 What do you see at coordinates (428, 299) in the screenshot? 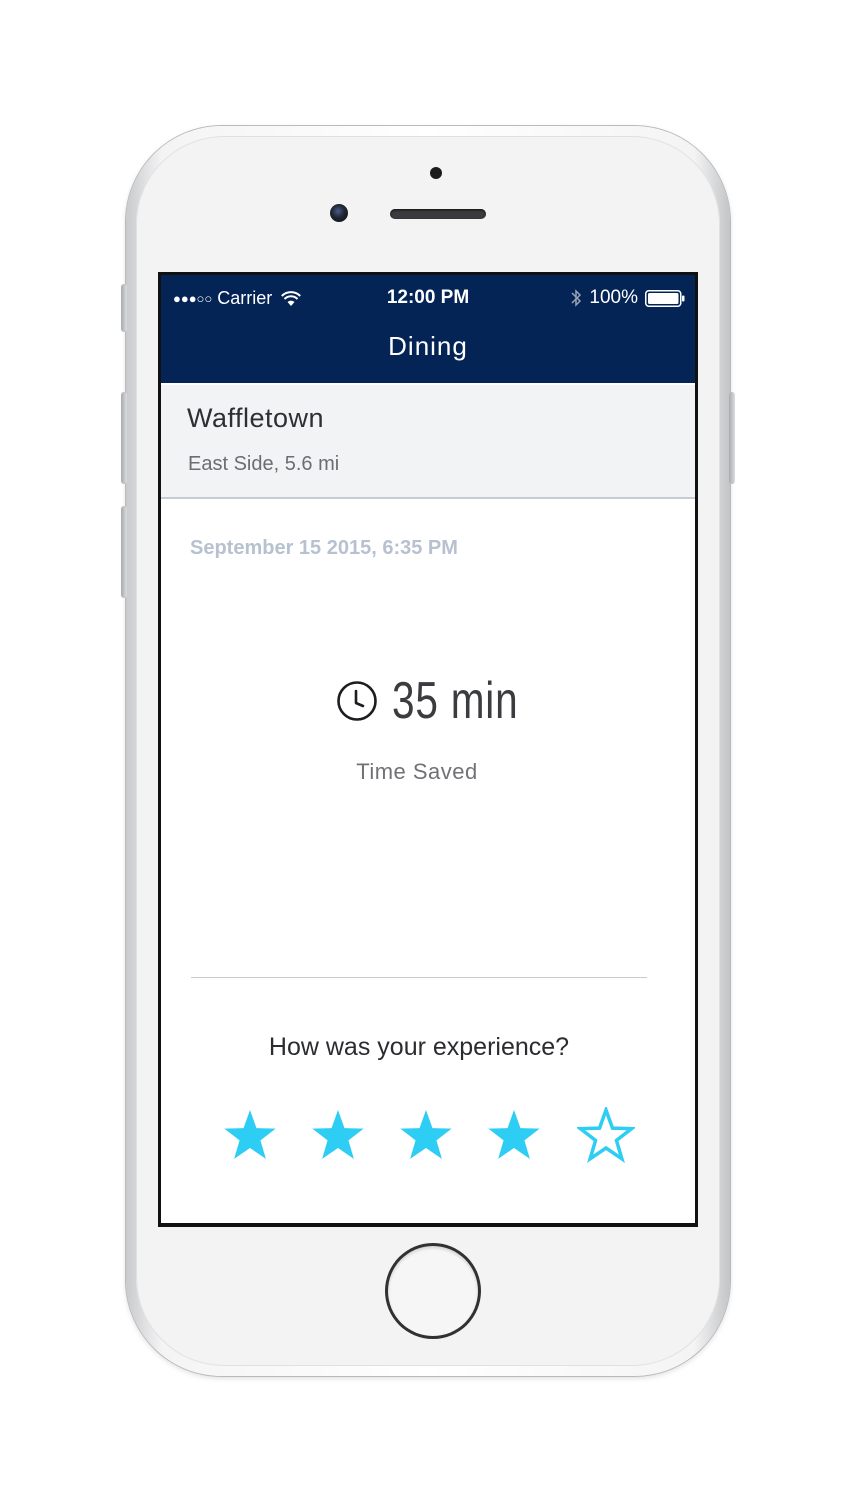
I see `status-bar: ●●●○○ Carrier 12:00 PM 100%` at bounding box center [428, 299].